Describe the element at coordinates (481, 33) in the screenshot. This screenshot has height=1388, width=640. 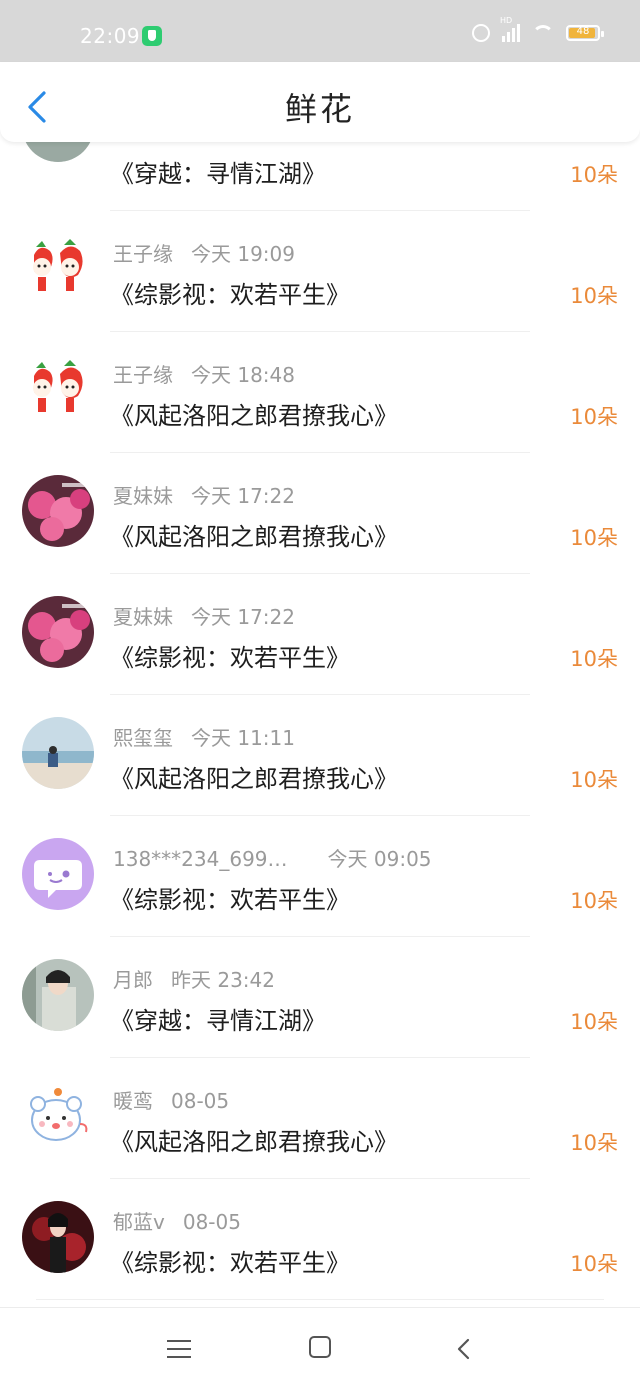
I see `alarm-icon` at that location.